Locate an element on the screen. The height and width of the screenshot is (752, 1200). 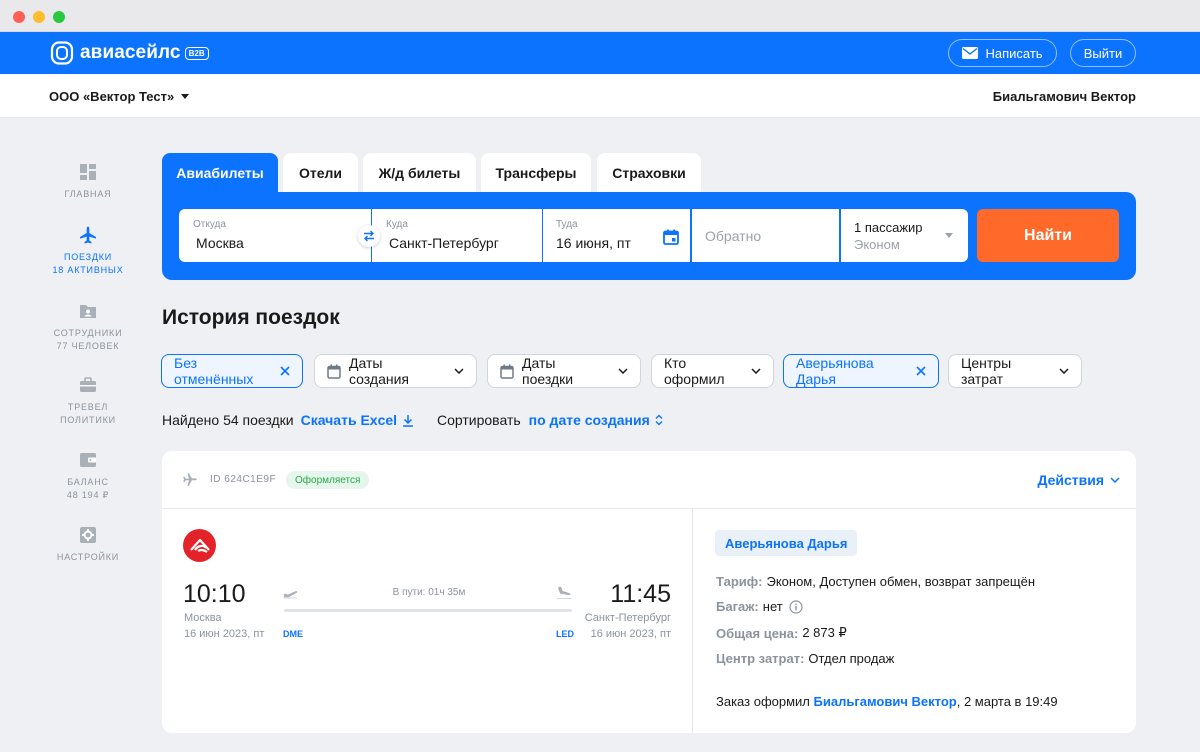
price-row: Общая цена: 2 873 ₽ is located at coordinates (781, 633).